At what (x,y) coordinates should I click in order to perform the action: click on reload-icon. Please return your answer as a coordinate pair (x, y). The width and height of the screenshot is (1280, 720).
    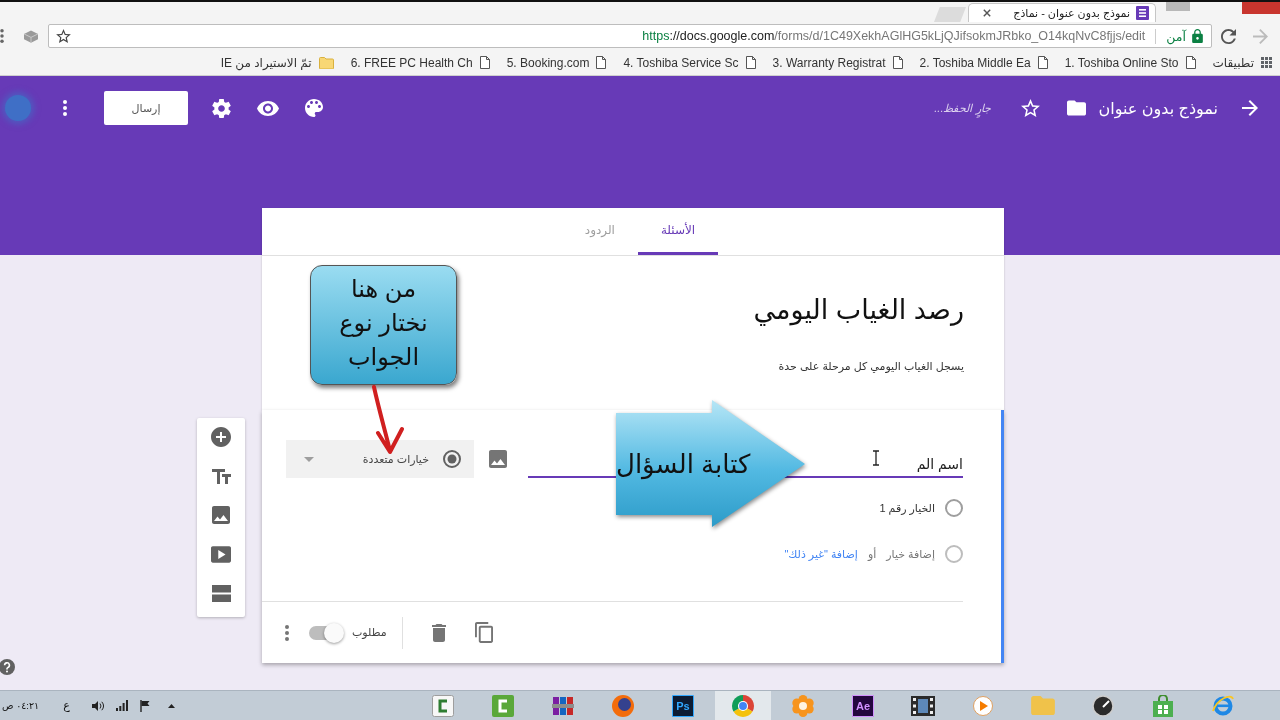
    Looking at the image, I should click on (1228, 36).